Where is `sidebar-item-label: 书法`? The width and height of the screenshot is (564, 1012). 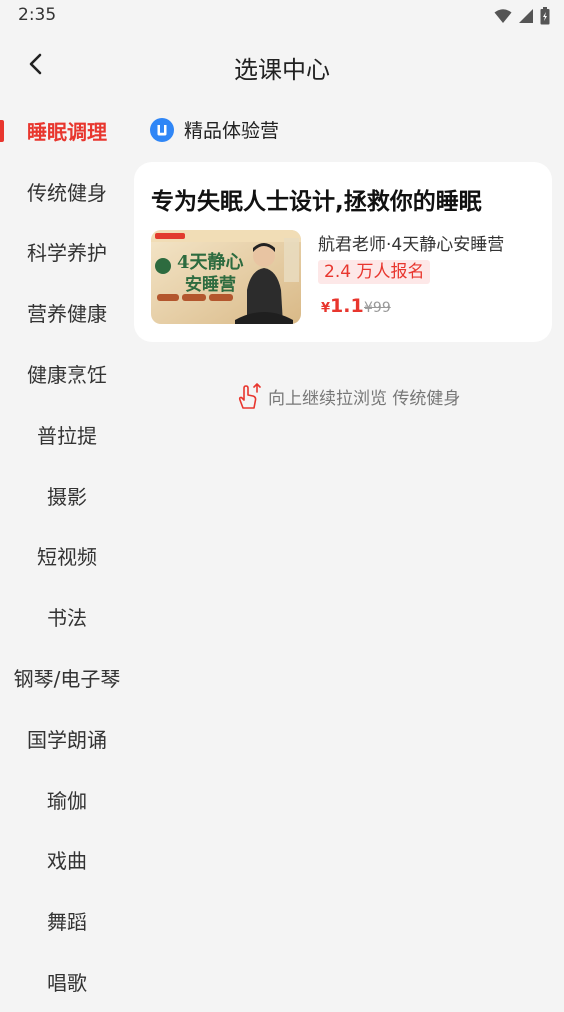 sidebar-item-label: 书法 is located at coordinates (67, 618).